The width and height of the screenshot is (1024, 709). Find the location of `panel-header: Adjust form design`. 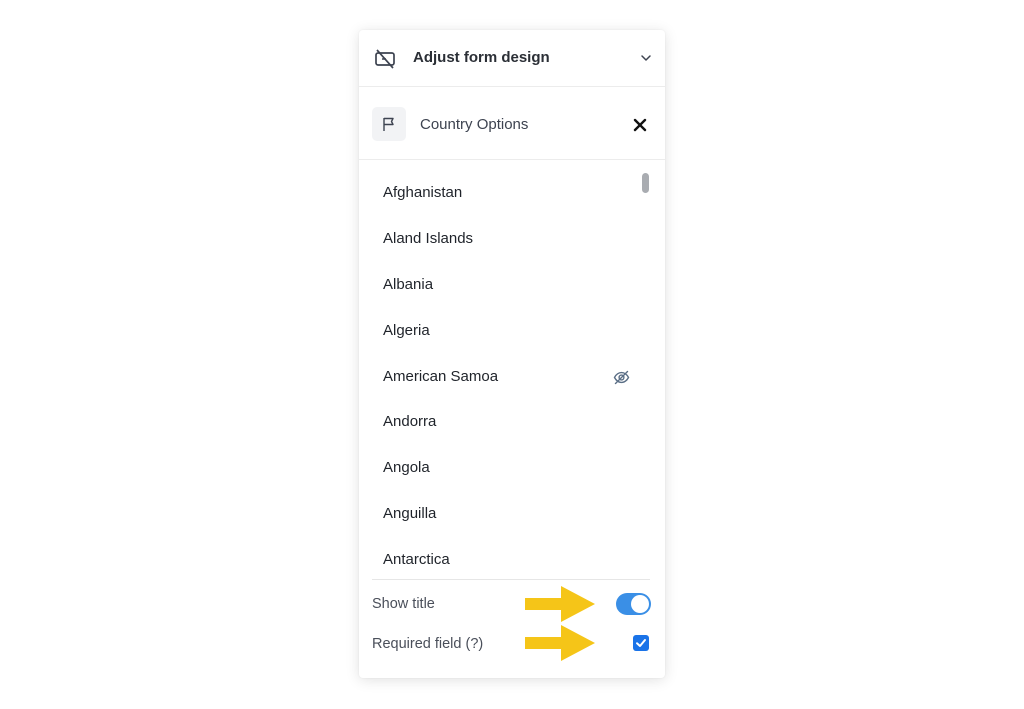

panel-header: Adjust form design is located at coordinates (512, 58).